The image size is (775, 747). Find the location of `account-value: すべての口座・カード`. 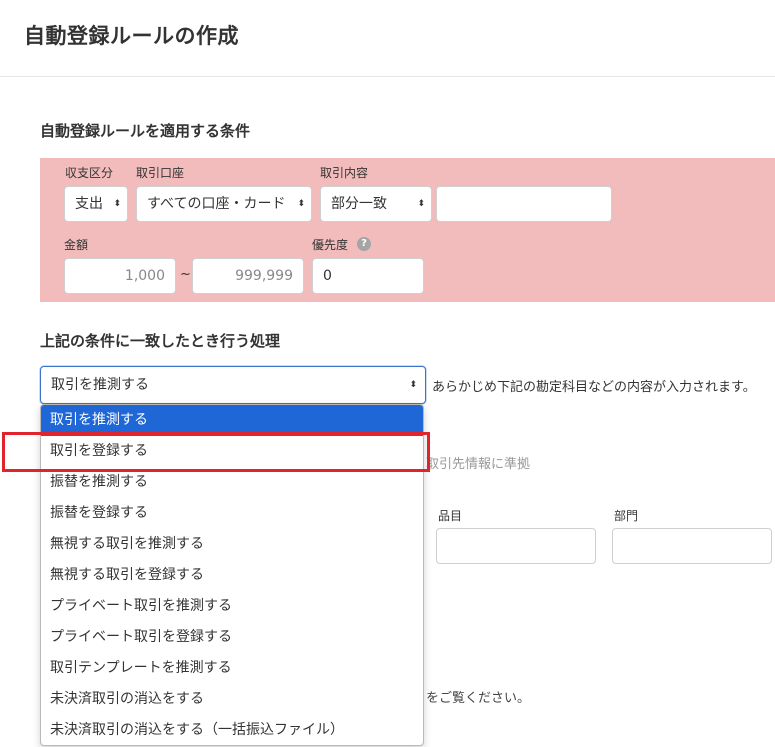

account-value: すべての口座・カード is located at coordinates (216, 204).